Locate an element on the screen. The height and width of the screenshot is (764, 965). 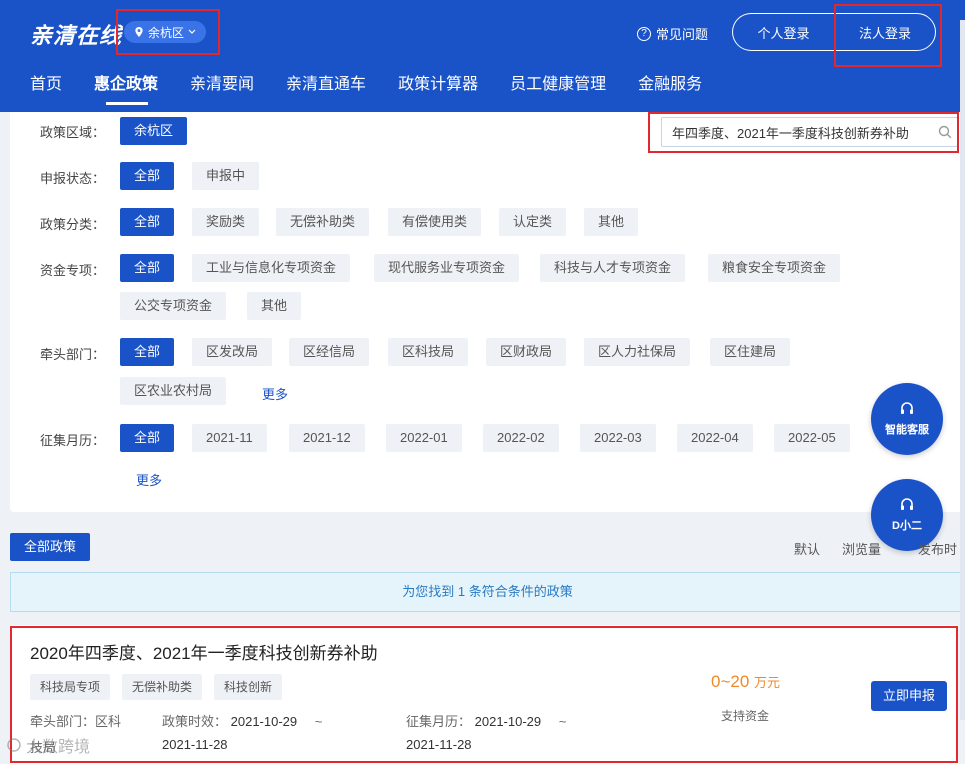
question-icon: ? is located at coordinates (644, 33).